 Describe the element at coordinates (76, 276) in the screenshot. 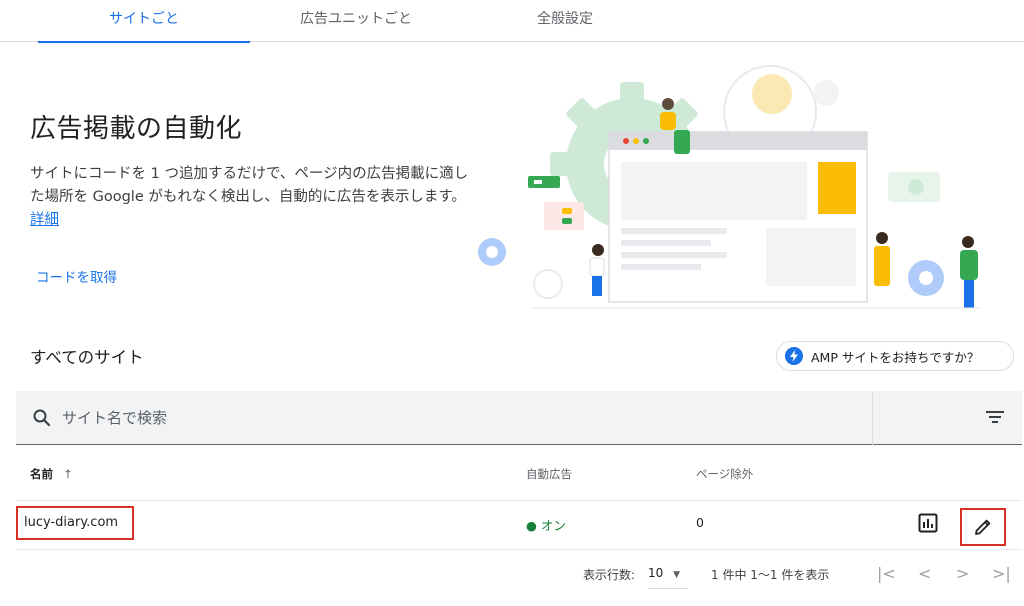

I see `get-code-button: コードを取得` at that location.